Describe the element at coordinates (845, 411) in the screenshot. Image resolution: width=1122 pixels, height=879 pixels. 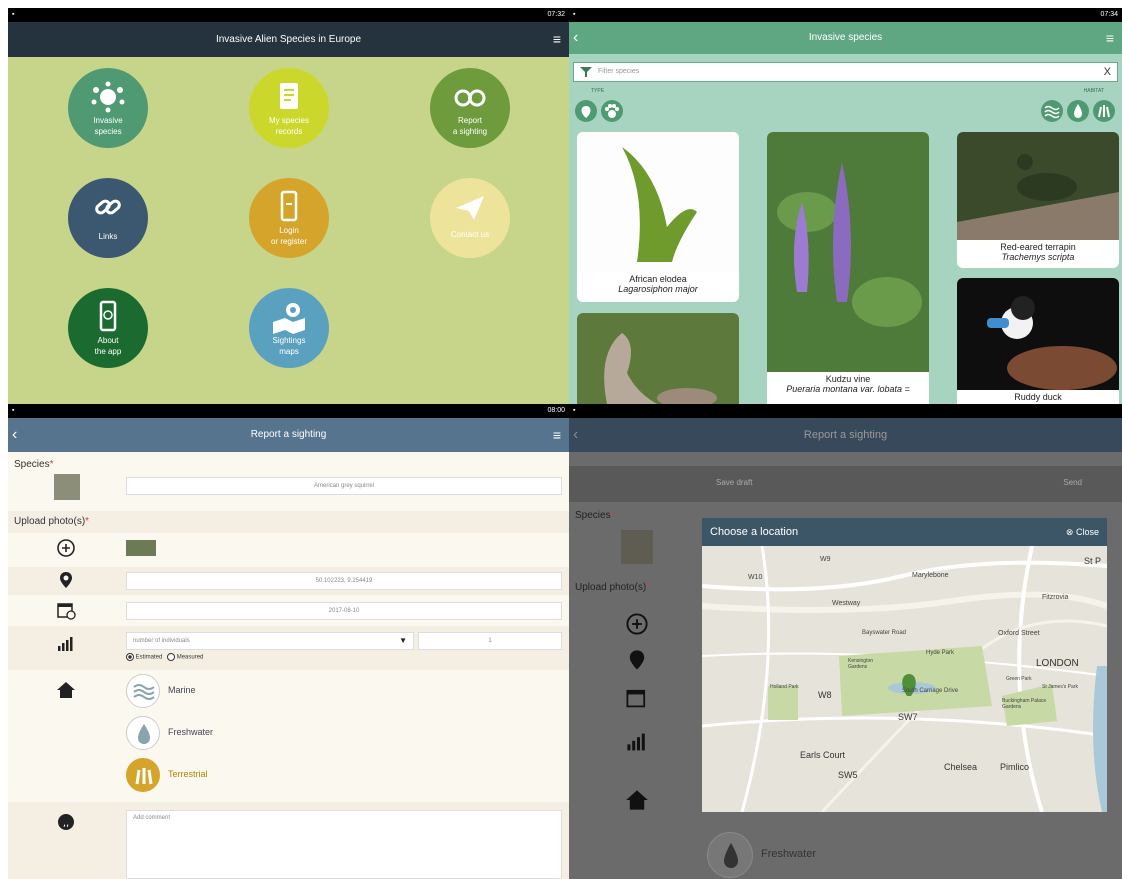
I see `status-bar: ▪` at that location.